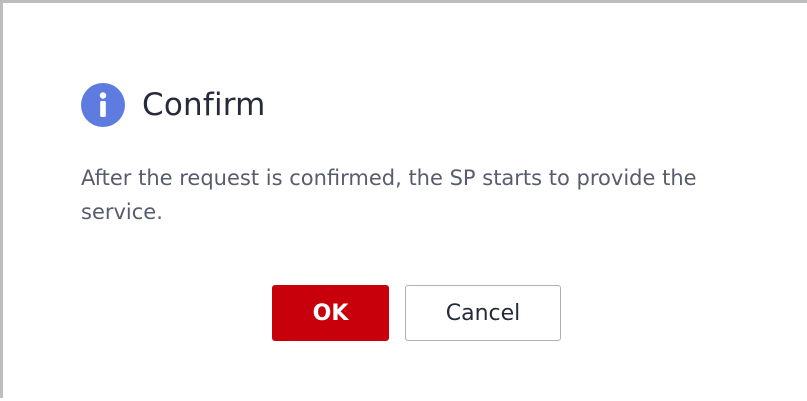  Describe the element at coordinates (330, 313) in the screenshot. I see `ok-button: OK` at that location.